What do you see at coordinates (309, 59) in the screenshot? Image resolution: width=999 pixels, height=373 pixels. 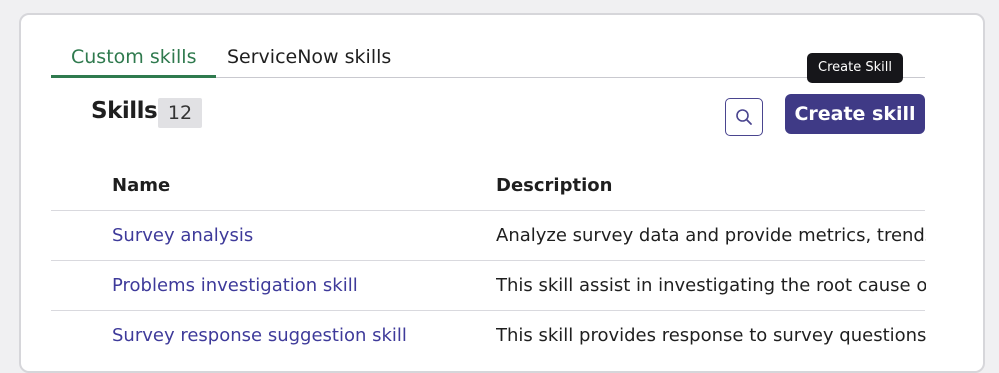 I see `tab-servicenow-skills: ServiceNow skills` at bounding box center [309, 59].